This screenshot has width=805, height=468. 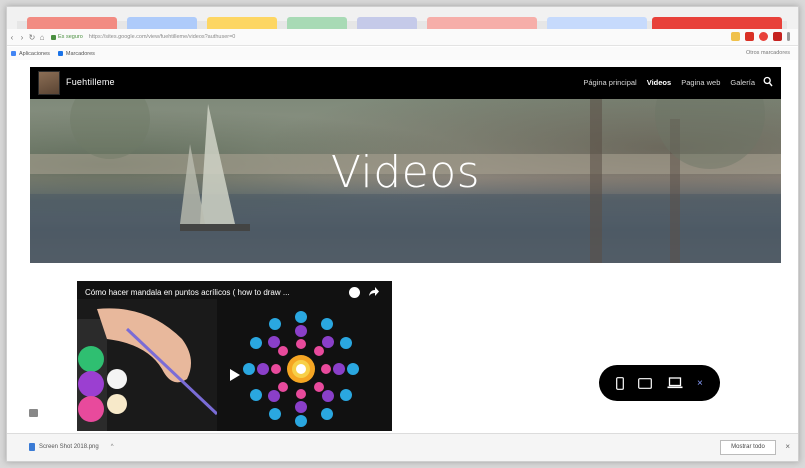 What do you see at coordinates (402, 53) in the screenshot?
I see `bookmarks-bar: Aplicaciones Marcadores Otros marcadores` at bounding box center [402, 53].